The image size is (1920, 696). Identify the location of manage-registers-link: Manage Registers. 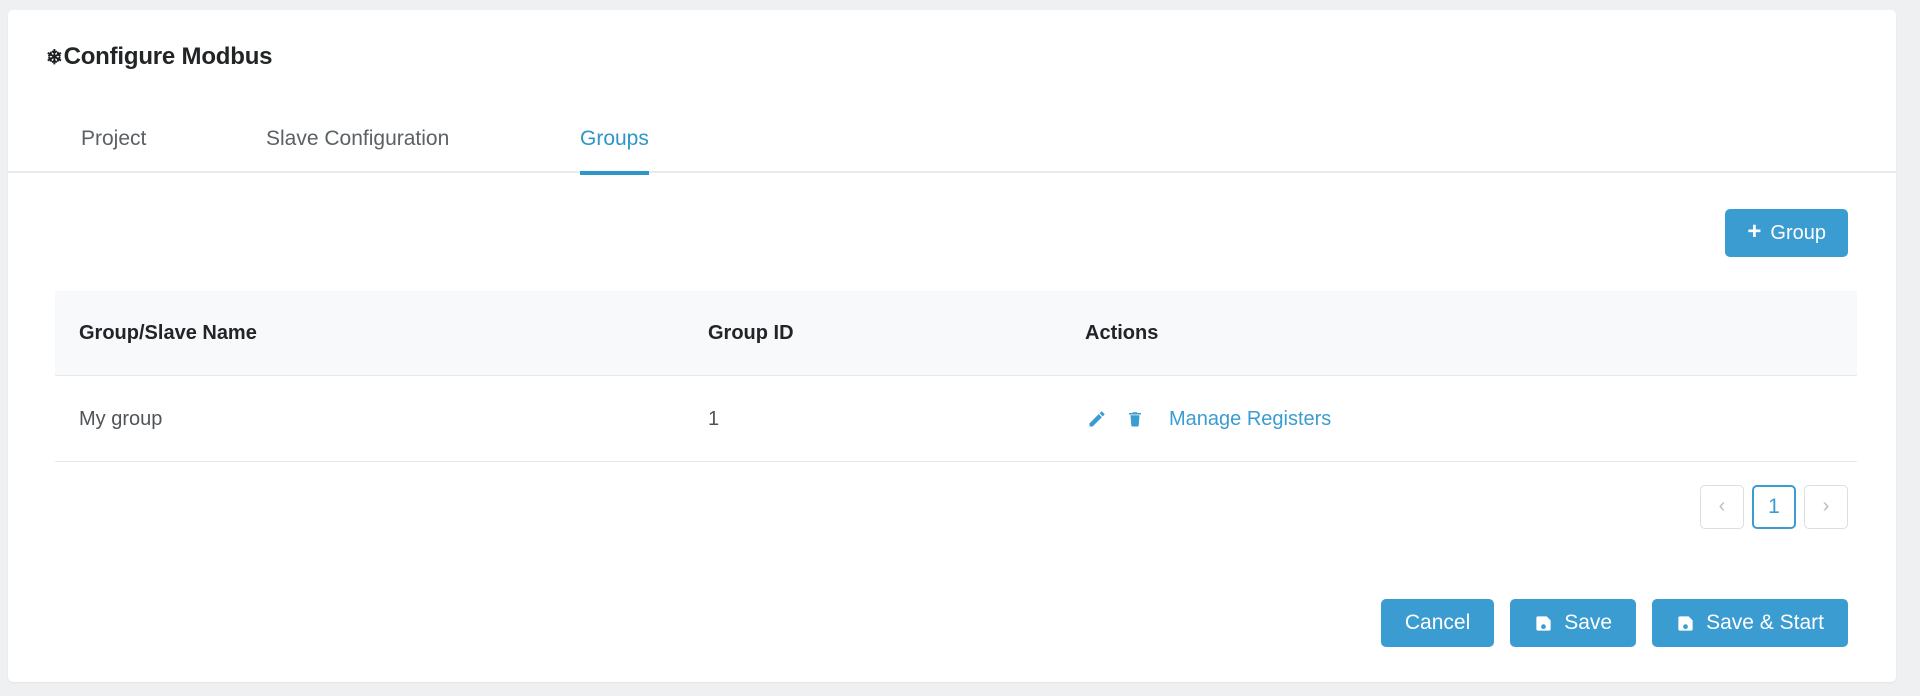
(1250, 419).